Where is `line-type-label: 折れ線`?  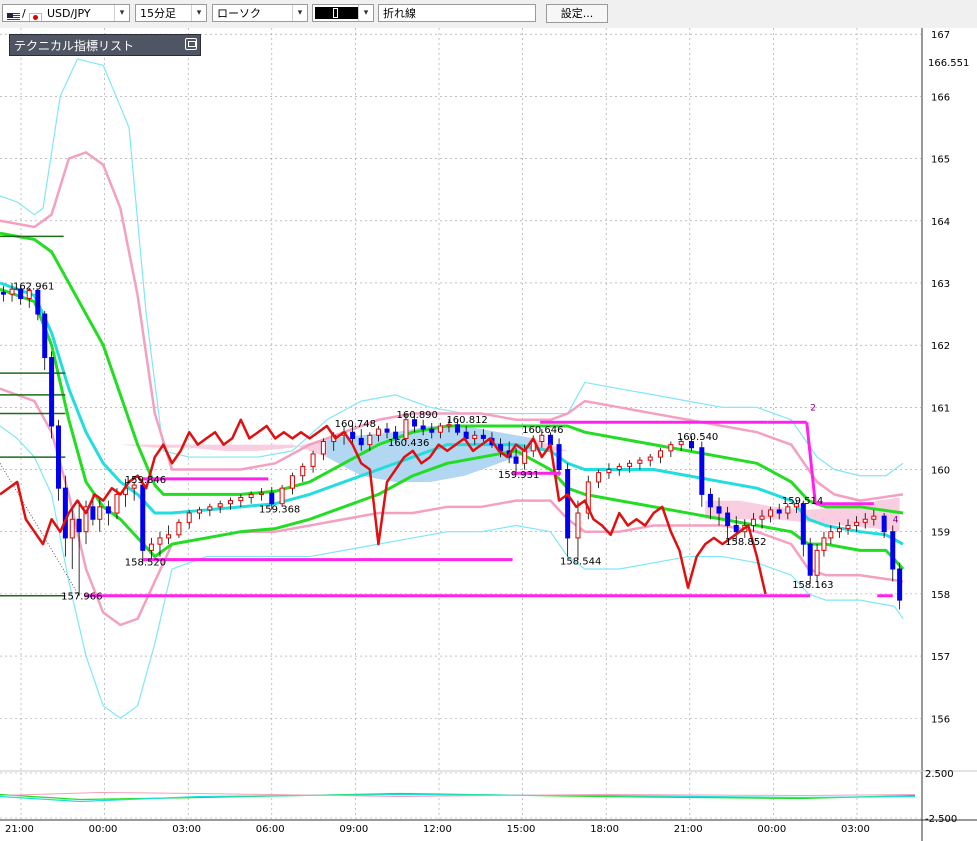 line-type-label: 折れ線 is located at coordinates (399, 13).